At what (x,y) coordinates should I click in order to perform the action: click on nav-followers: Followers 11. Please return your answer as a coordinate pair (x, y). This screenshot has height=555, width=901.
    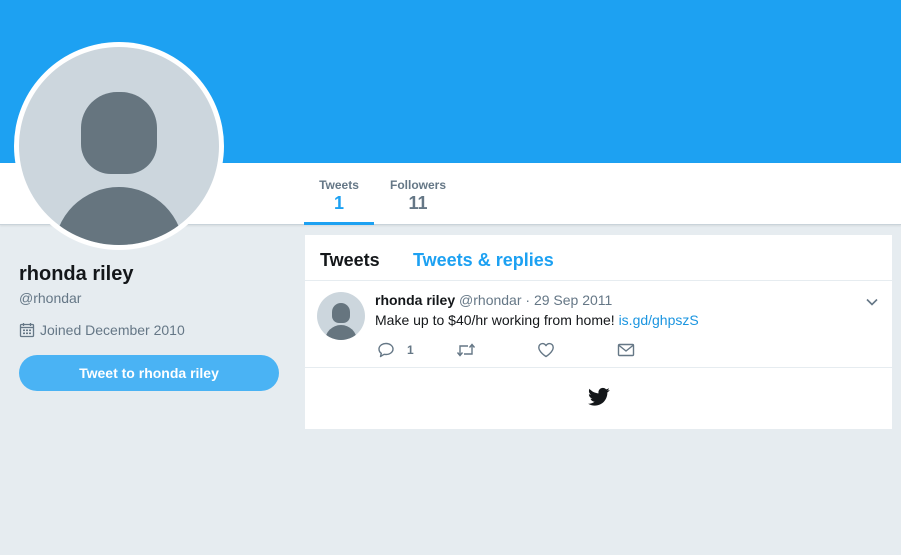
    Looking at the image, I should click on (418, 194).